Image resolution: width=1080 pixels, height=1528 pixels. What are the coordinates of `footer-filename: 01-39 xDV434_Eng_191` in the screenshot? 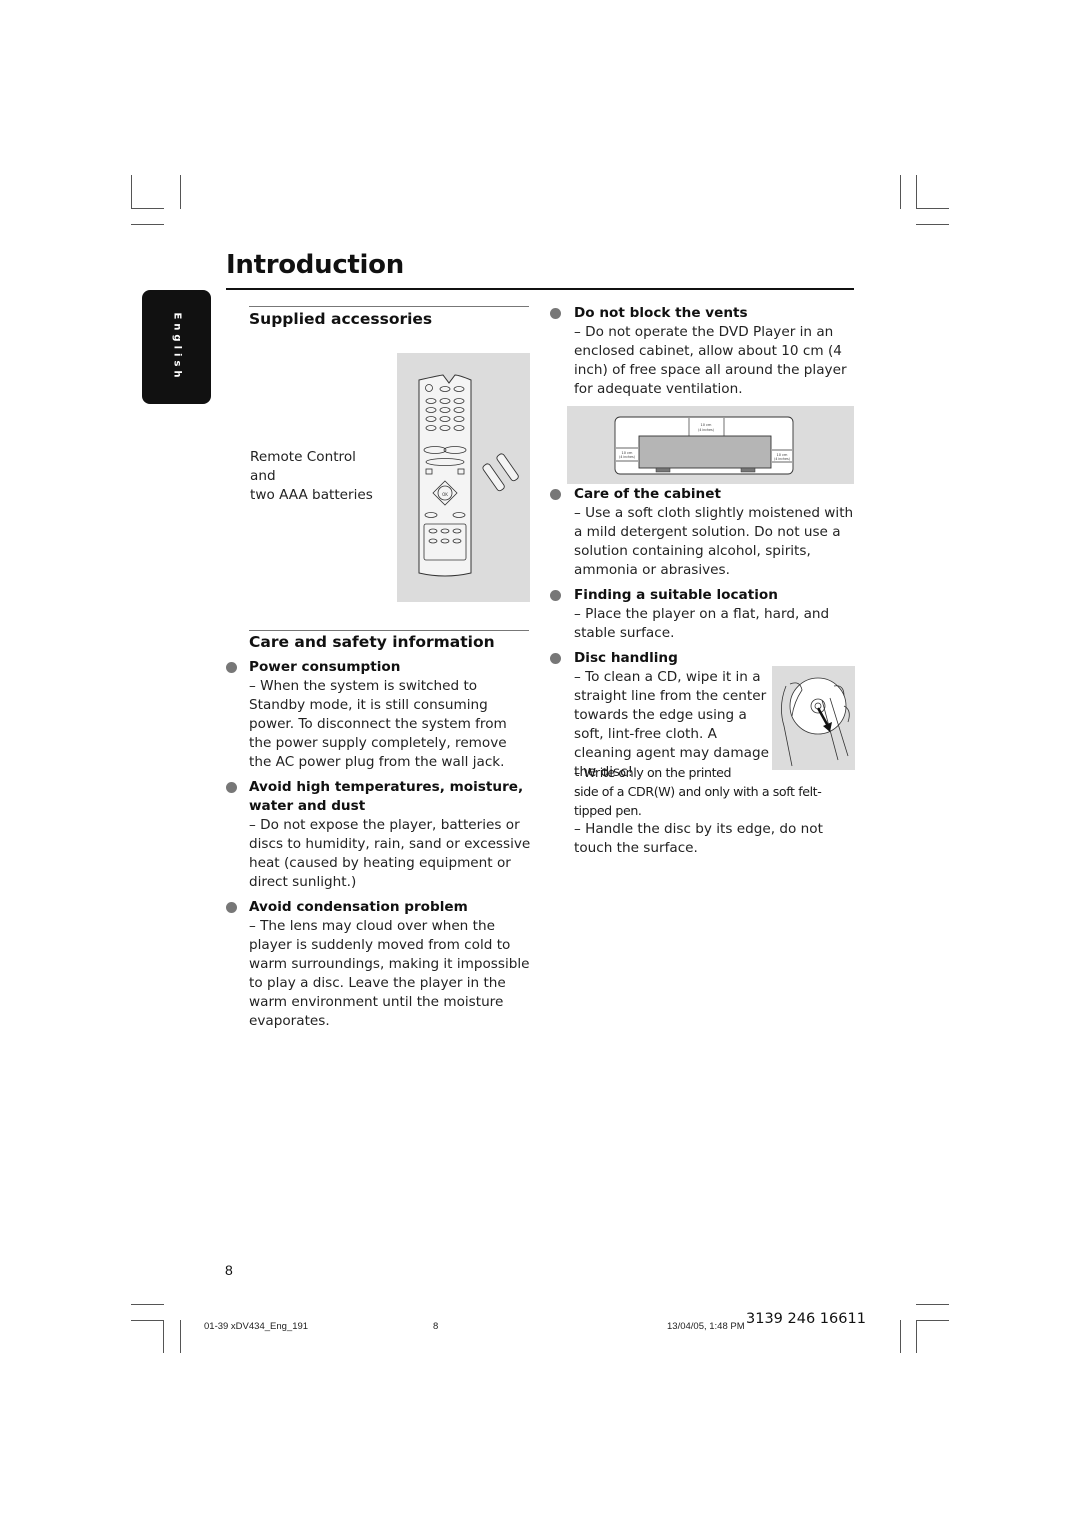 It's located at (256, 1326).